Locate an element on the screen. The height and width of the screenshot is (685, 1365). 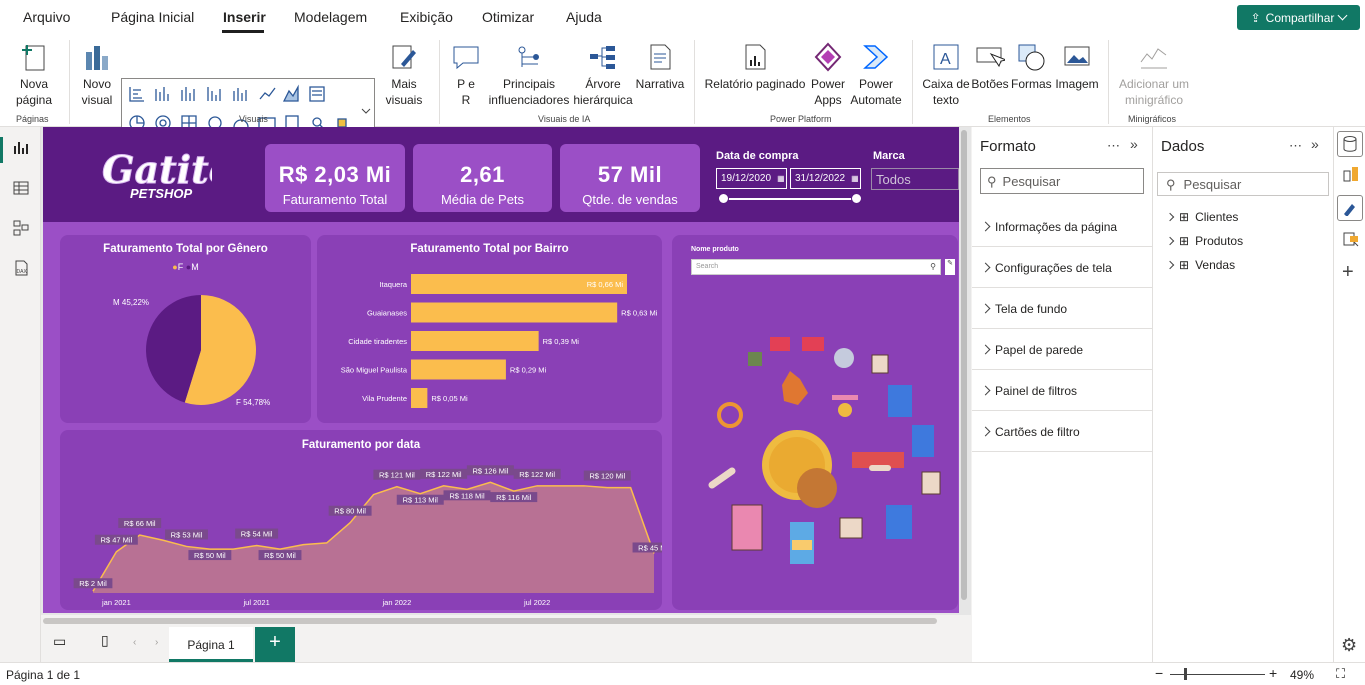
zoom-slider-thumb is located at coordinates (1185, 674).